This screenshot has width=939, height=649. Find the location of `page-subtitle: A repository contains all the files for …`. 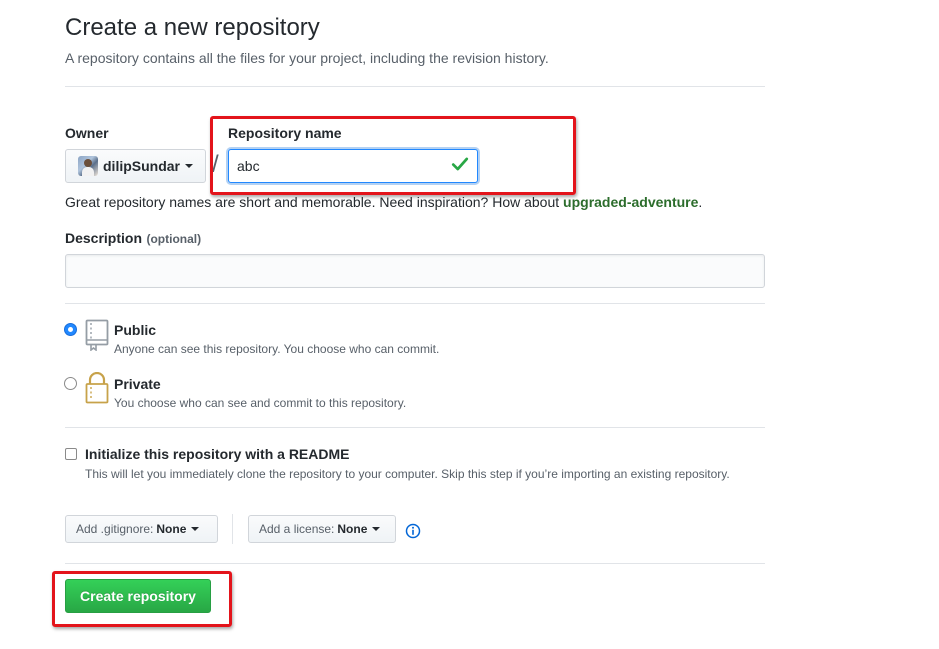

page-subtitle: A repository contains all the files for … is located at coordinates (307, 58).